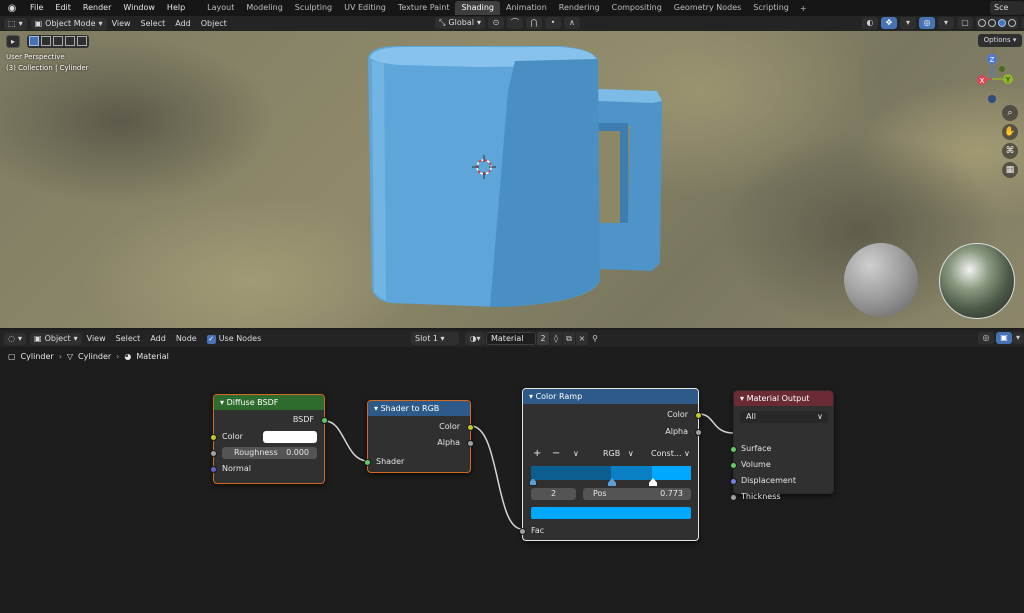  What do you see at coordinates (889, 23) in the screenshot?
I see `gizmo-toggle-icon: ✥` at bounding box center [889, 23].